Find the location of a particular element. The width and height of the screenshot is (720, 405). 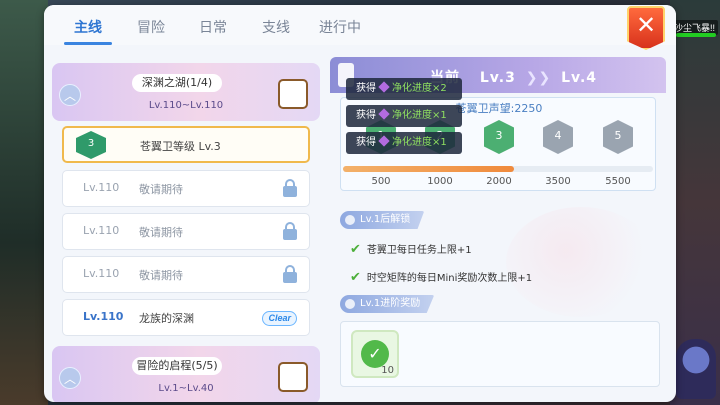

quest-row-selected: 3 苍翼卫等级 Lv.3 is located at coordinates (186, 144).